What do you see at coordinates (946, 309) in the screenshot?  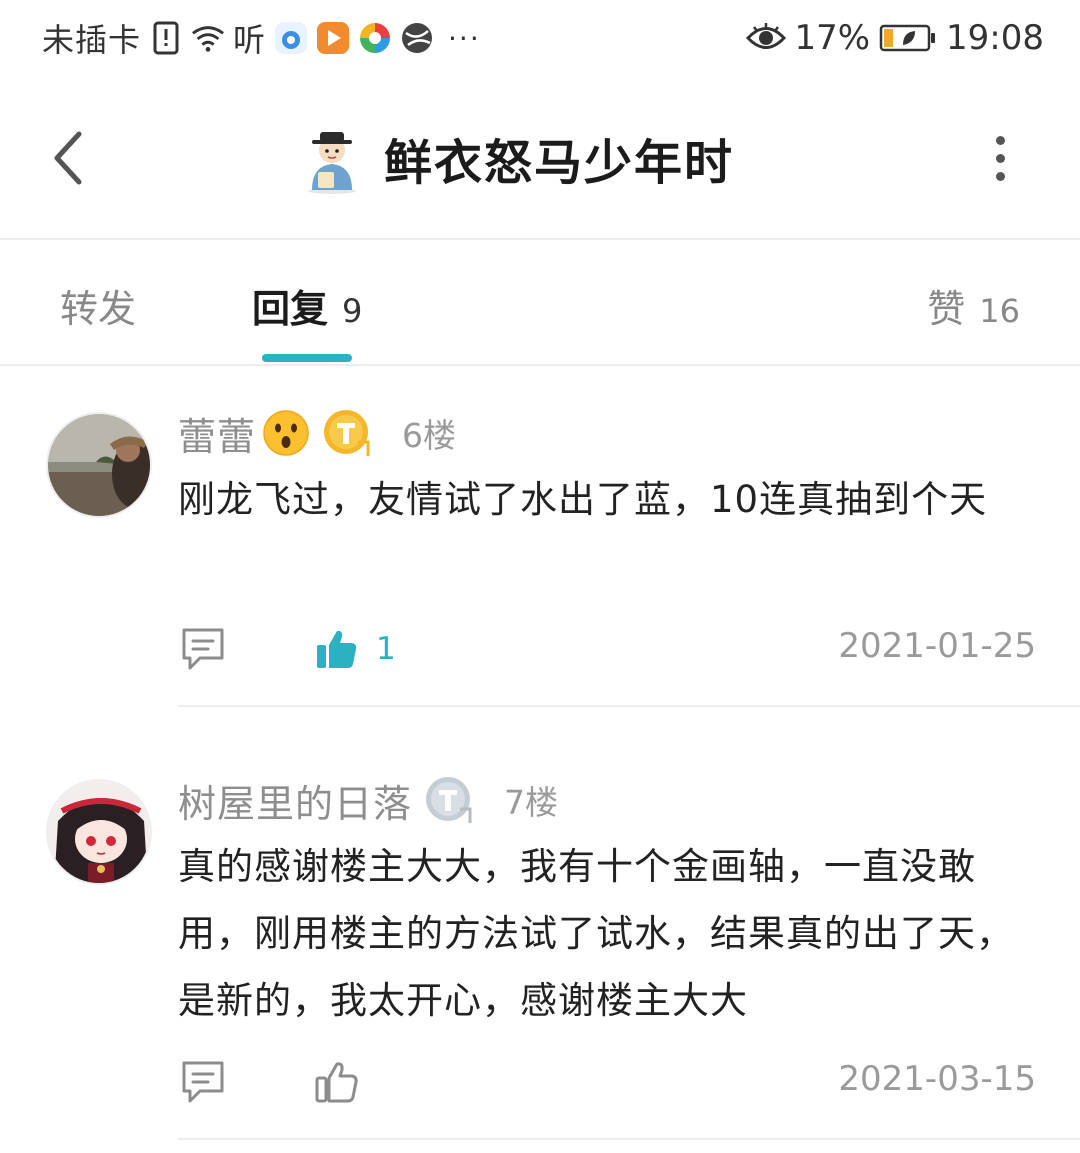 I see `tab-like-label: 赞` at bounding box center [946, 309].